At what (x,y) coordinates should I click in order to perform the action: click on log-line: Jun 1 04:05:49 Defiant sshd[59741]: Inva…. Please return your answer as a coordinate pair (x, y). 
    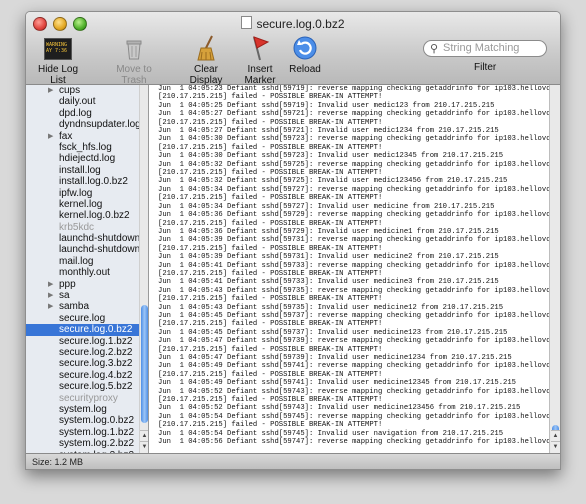
    Looking at the image, I should click on (337, 383).